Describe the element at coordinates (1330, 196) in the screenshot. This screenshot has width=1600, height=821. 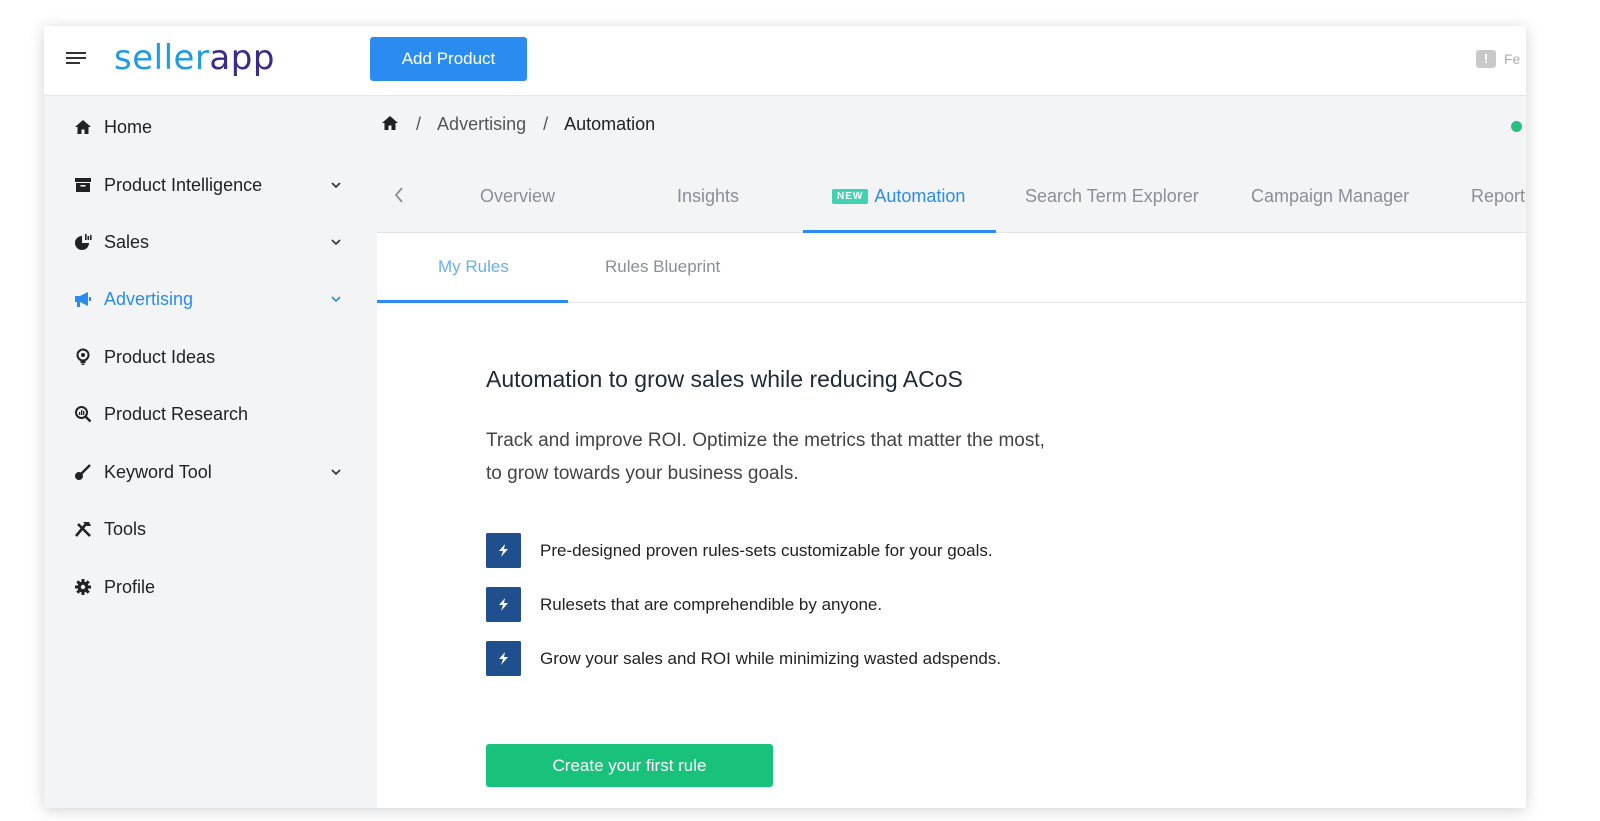
I see `tab-campaign-manager: Campaign Manager` at that location.